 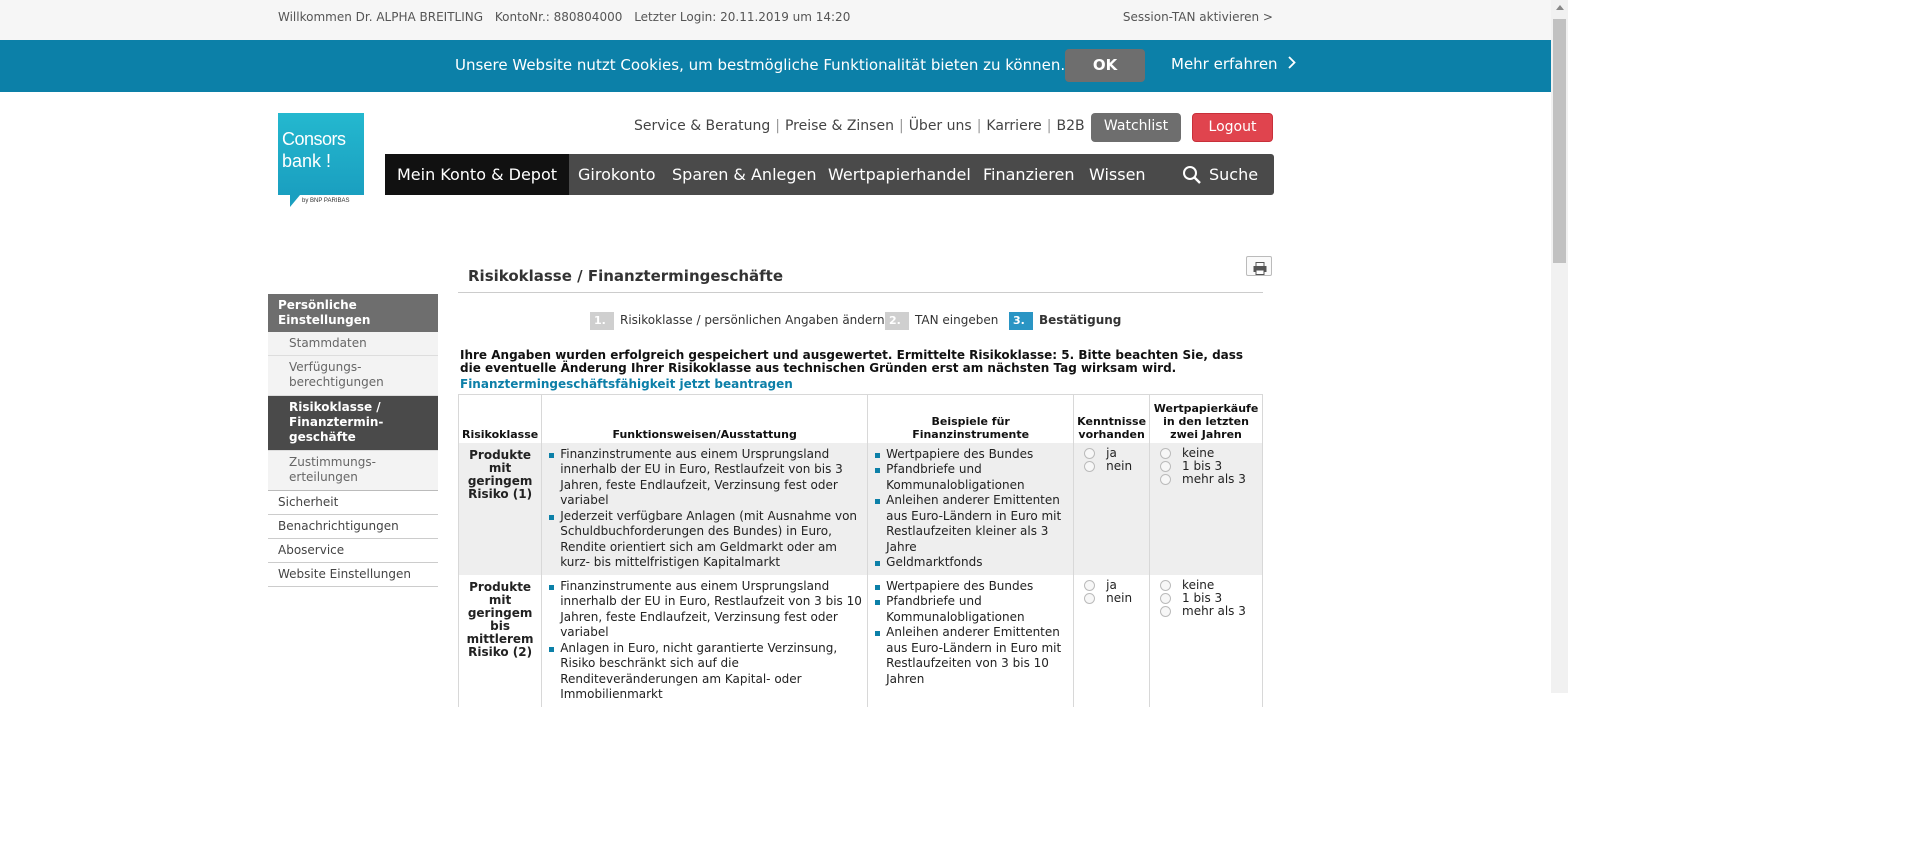 What do you see at coordinates (353, 344) in the screenshot?
I see `sidebar-item-stammdaten: Stammdaten` at bounding box center [353, 344].